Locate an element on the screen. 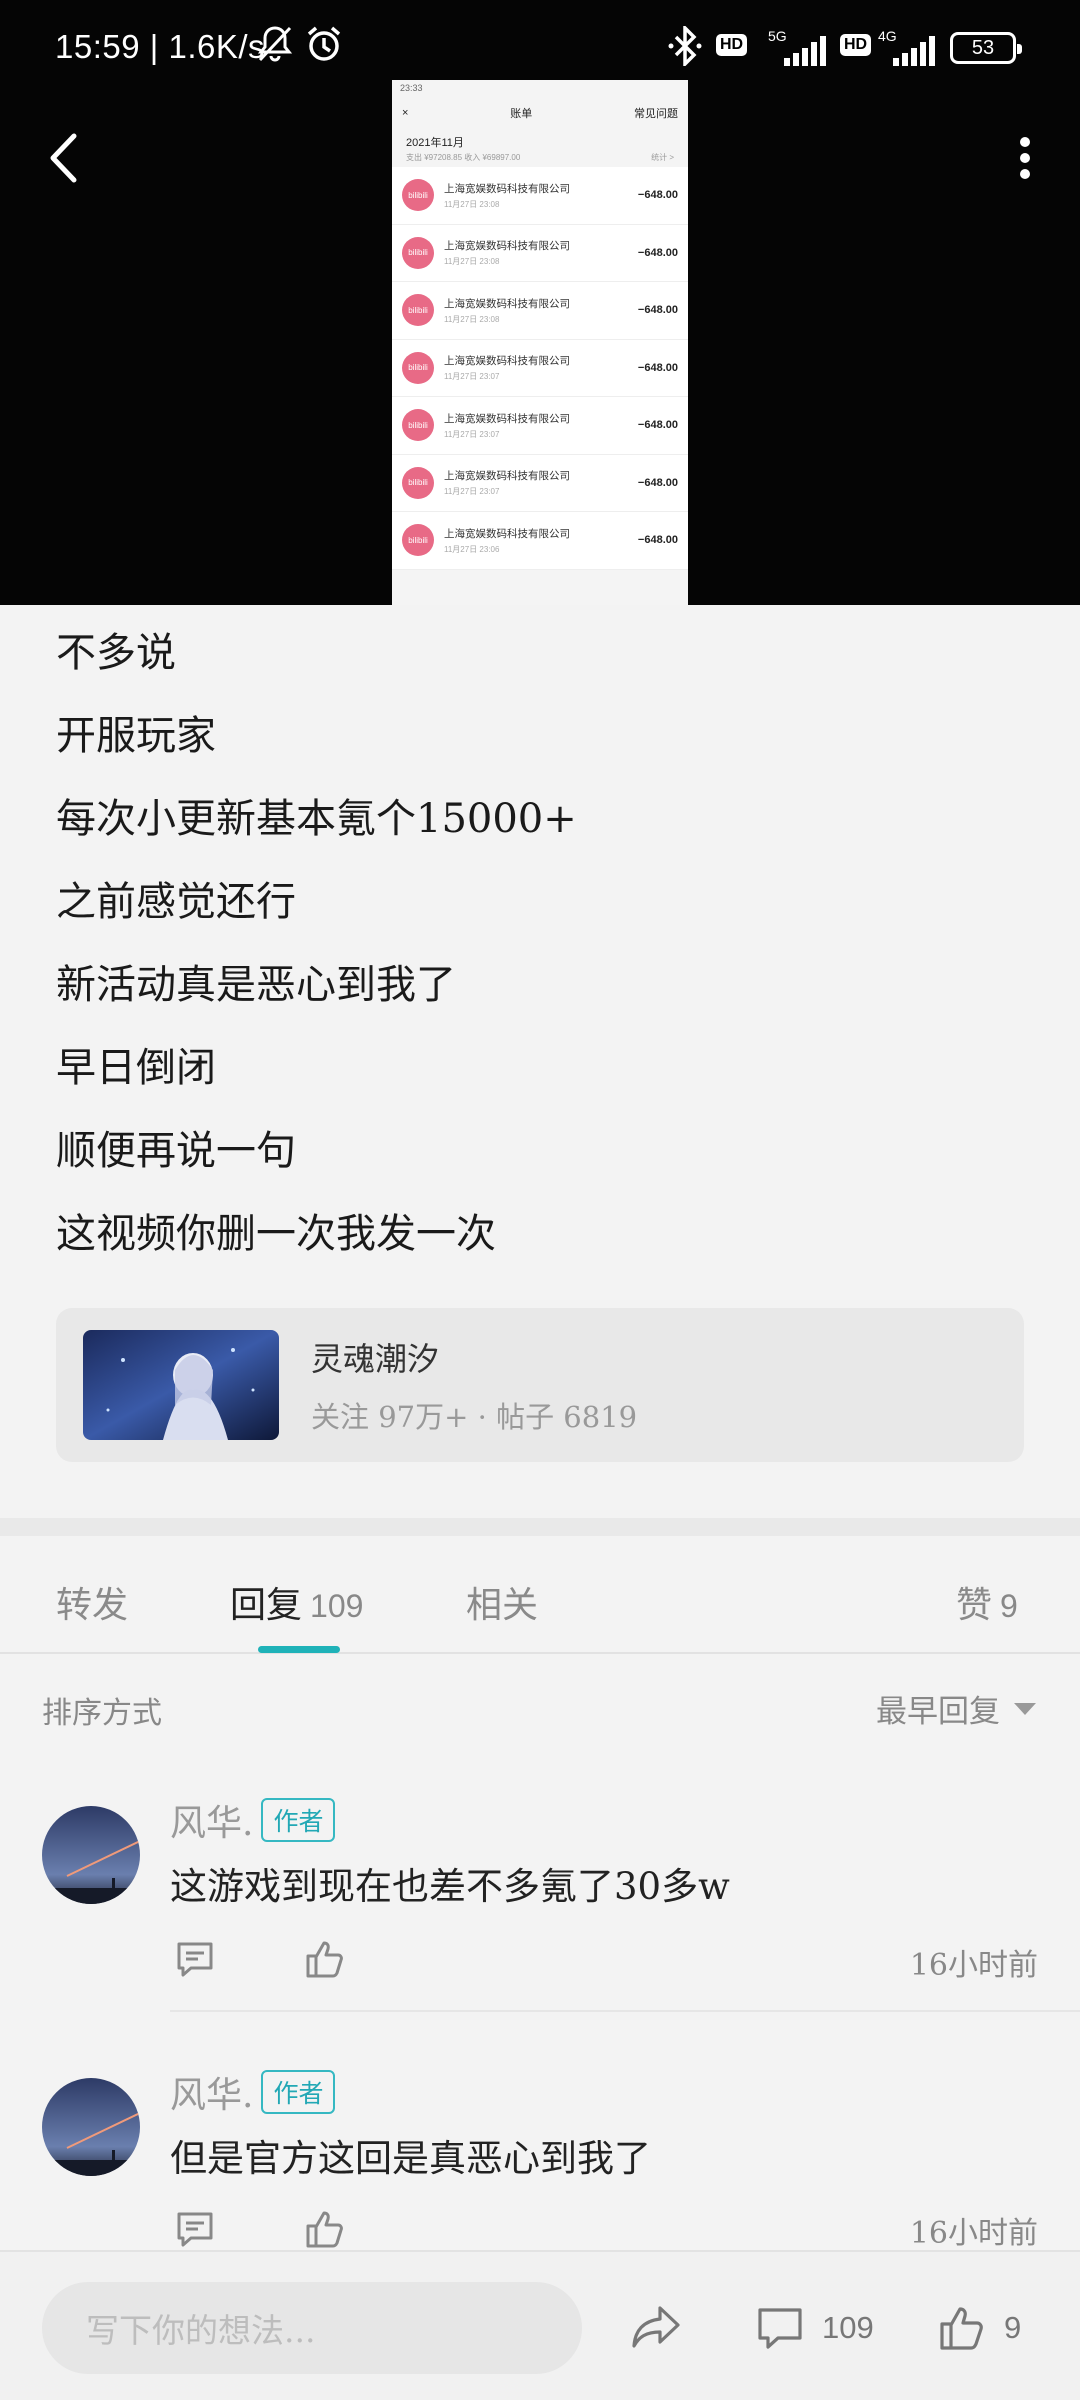 This screenshot has width=1080, height=2400. tab-related: 相关 is located at coordinates (502, 1602).